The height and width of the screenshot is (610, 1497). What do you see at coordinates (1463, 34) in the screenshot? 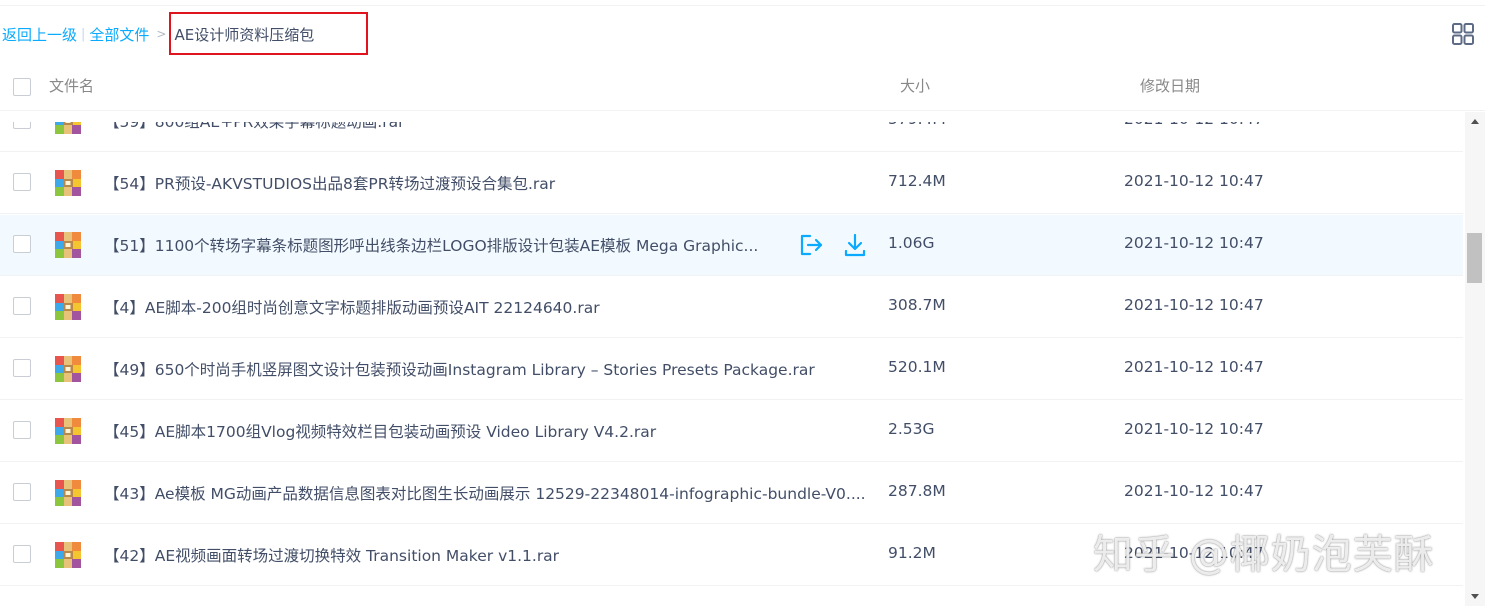
I see `grid-view-icon` at bounding box center [1463, 34].